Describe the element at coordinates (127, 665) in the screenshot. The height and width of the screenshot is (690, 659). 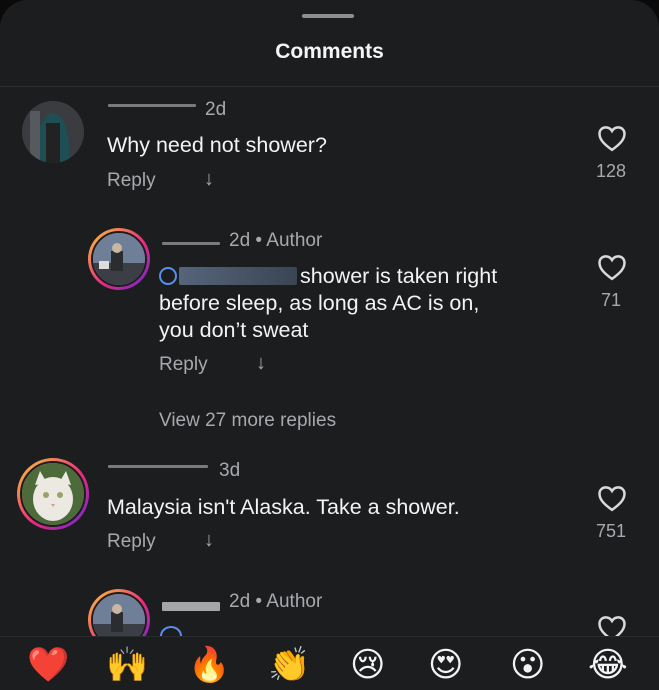
I see `raising-hands-icon: 🙌` at that location.